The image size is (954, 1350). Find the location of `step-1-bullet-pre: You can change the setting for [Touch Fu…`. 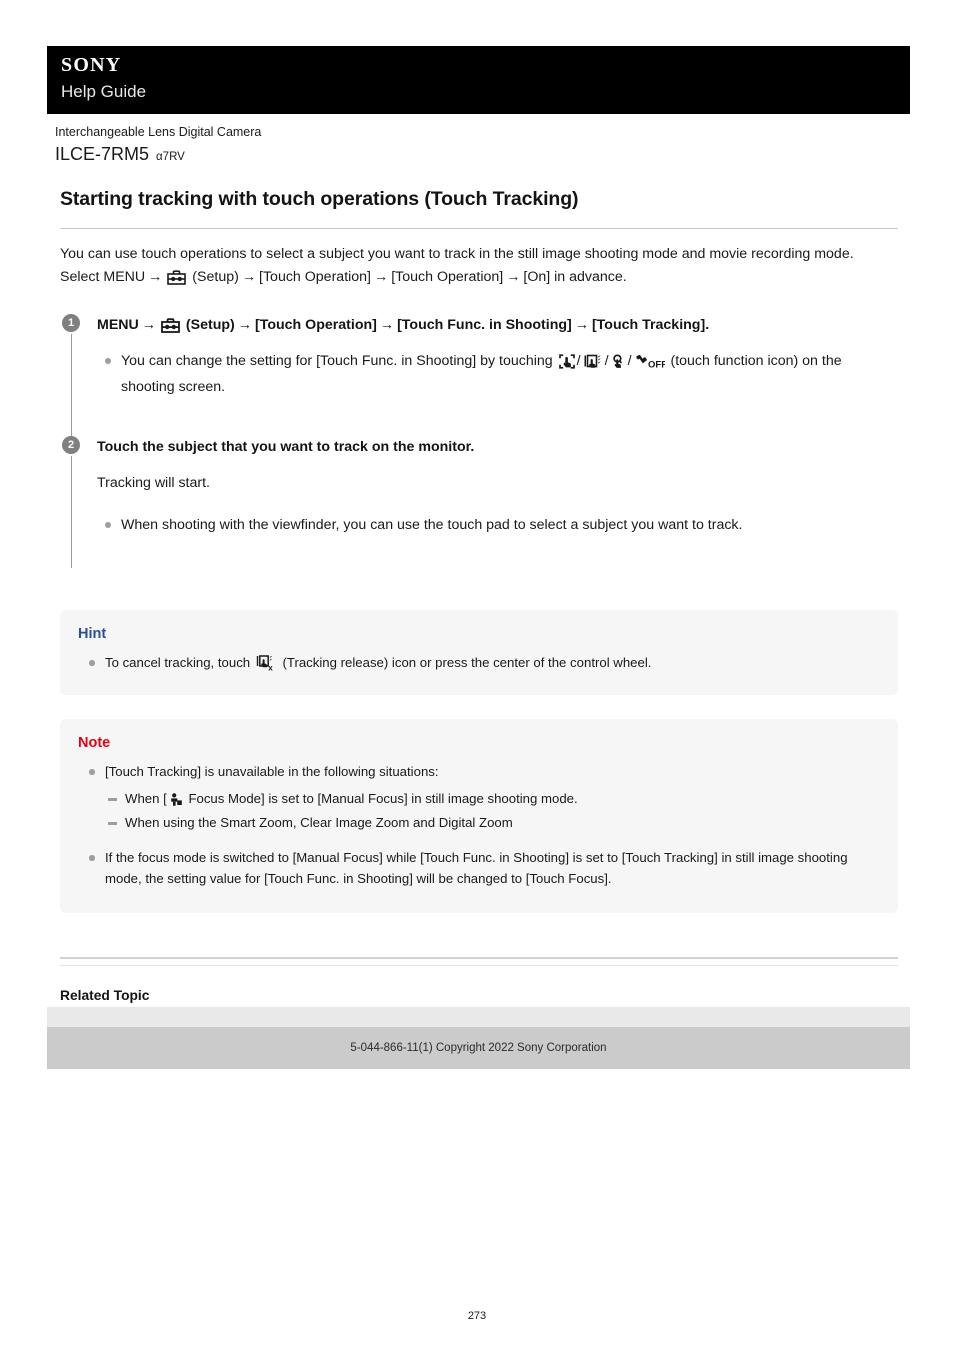

step-1-bullet-pre: You can change the setting for [Touch Fu… is located at coordinates (337, 361).